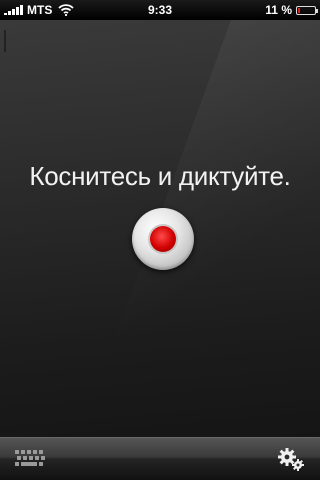 This screenshot has height=480, width=320. What do you see at coordinates (160, 10) in the screenshot?
I see `status-bar: MTS 9:33 11 %` at bounding box center [160, 10].